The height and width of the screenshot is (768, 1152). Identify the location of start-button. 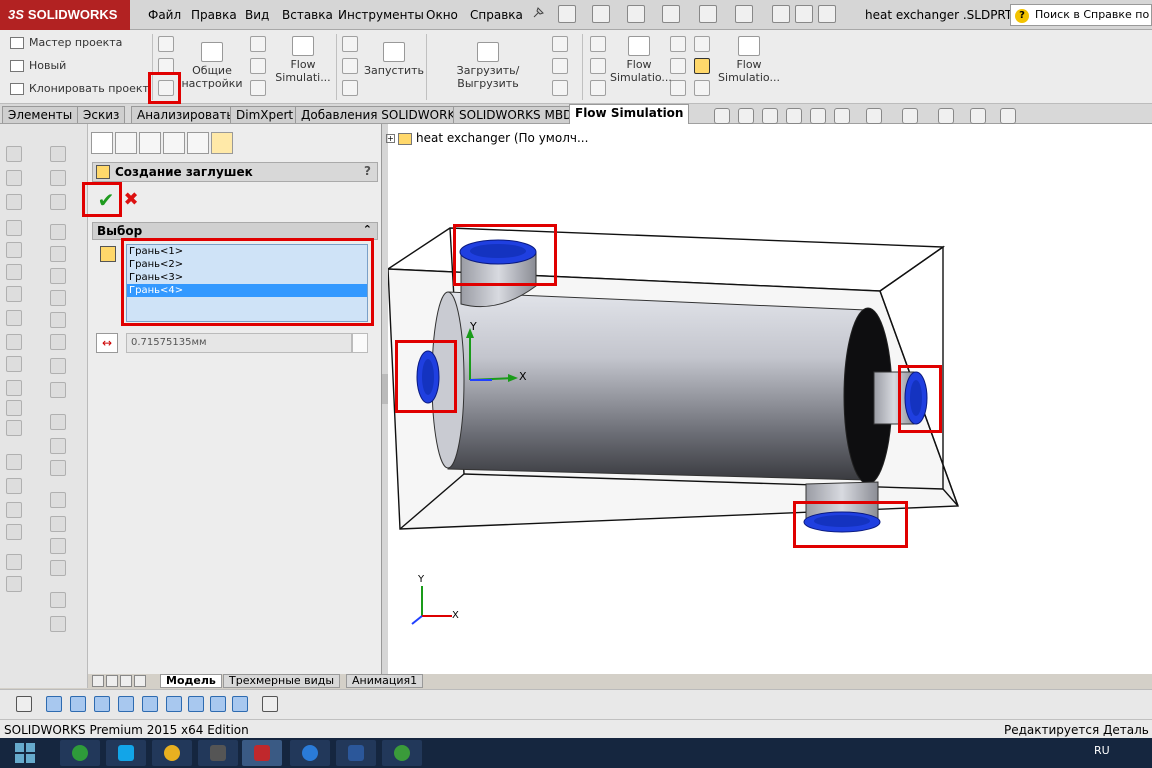
(24, 753).